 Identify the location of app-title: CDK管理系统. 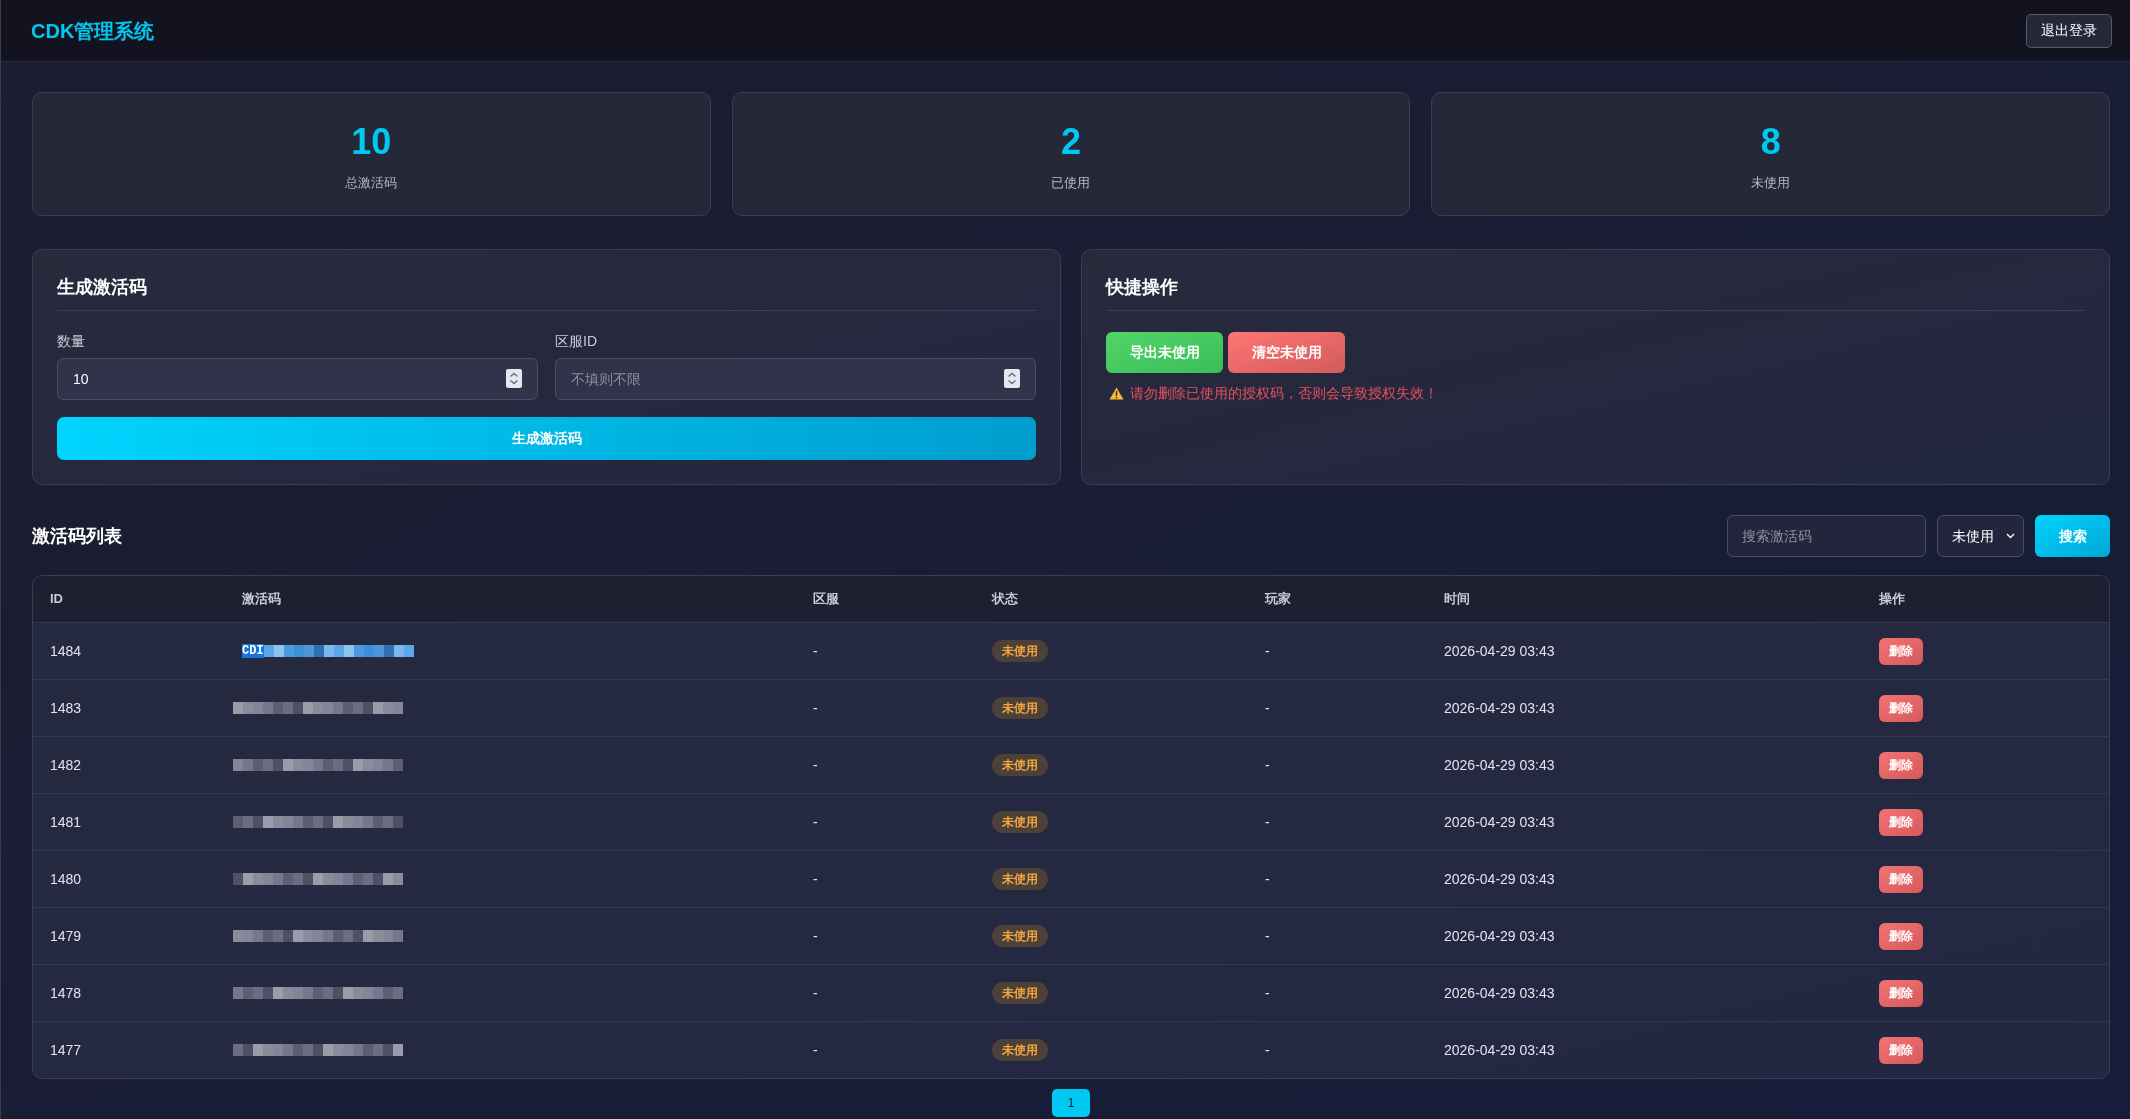
(93, 31).